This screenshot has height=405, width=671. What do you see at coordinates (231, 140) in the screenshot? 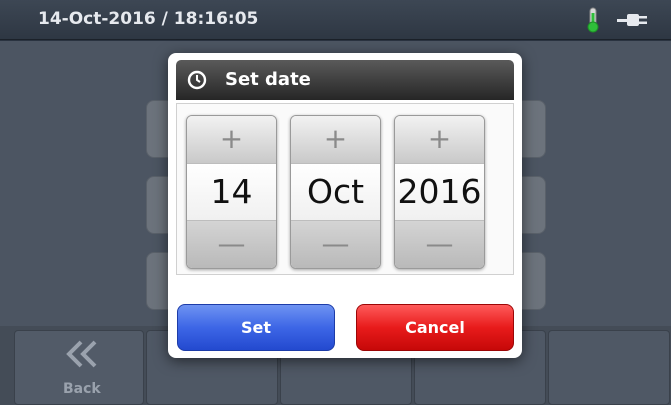
I see `day-increment-button: +` at bounding box center [231, 140].